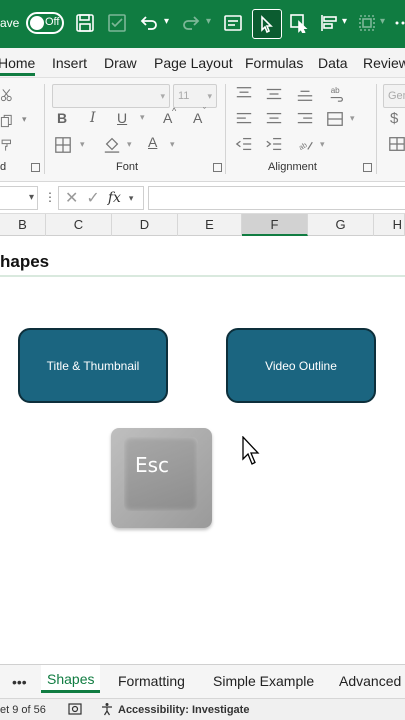 This screenshot has height=720, width=405. I want to click on select-shape-icon, so click(299, 23).